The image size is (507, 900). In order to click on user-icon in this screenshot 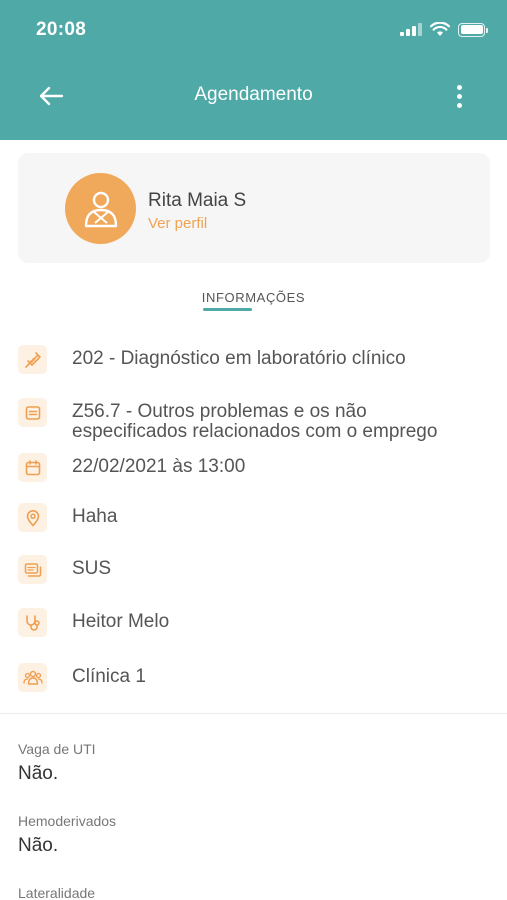, I will do `click(100, 209)`.